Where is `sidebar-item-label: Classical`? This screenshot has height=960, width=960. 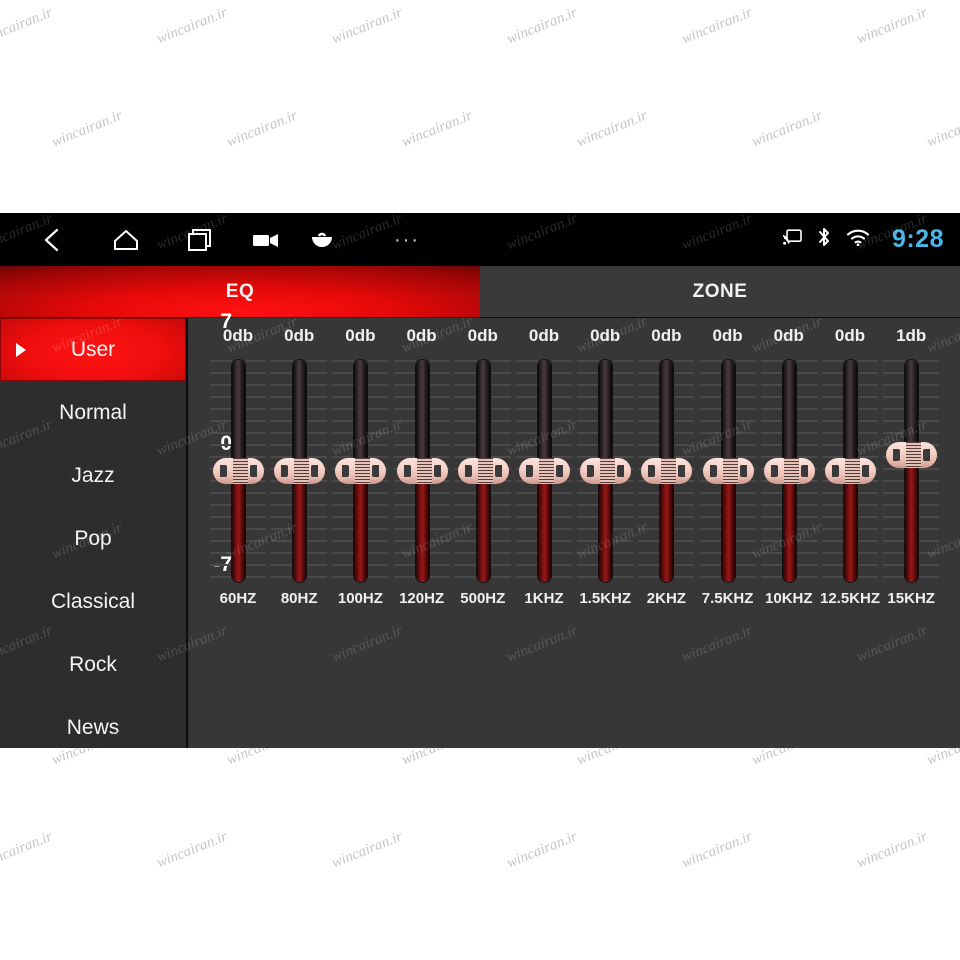
sidebar-item-label: Classical is located at coordinates (93, 601).